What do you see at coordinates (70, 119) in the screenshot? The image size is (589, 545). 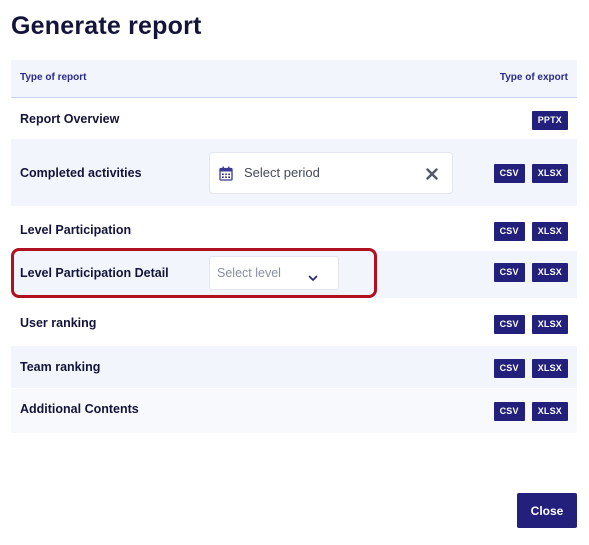 I see `row-label: Report Overview` at bounding box center [70, 119].